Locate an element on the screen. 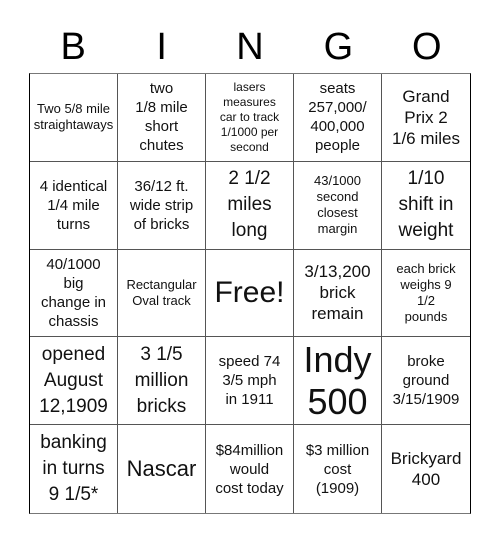 The image size is (500, 544). bingo-cell-i2: 36/12 ft. wide strip of bricks is located at coordinates (162, 205).